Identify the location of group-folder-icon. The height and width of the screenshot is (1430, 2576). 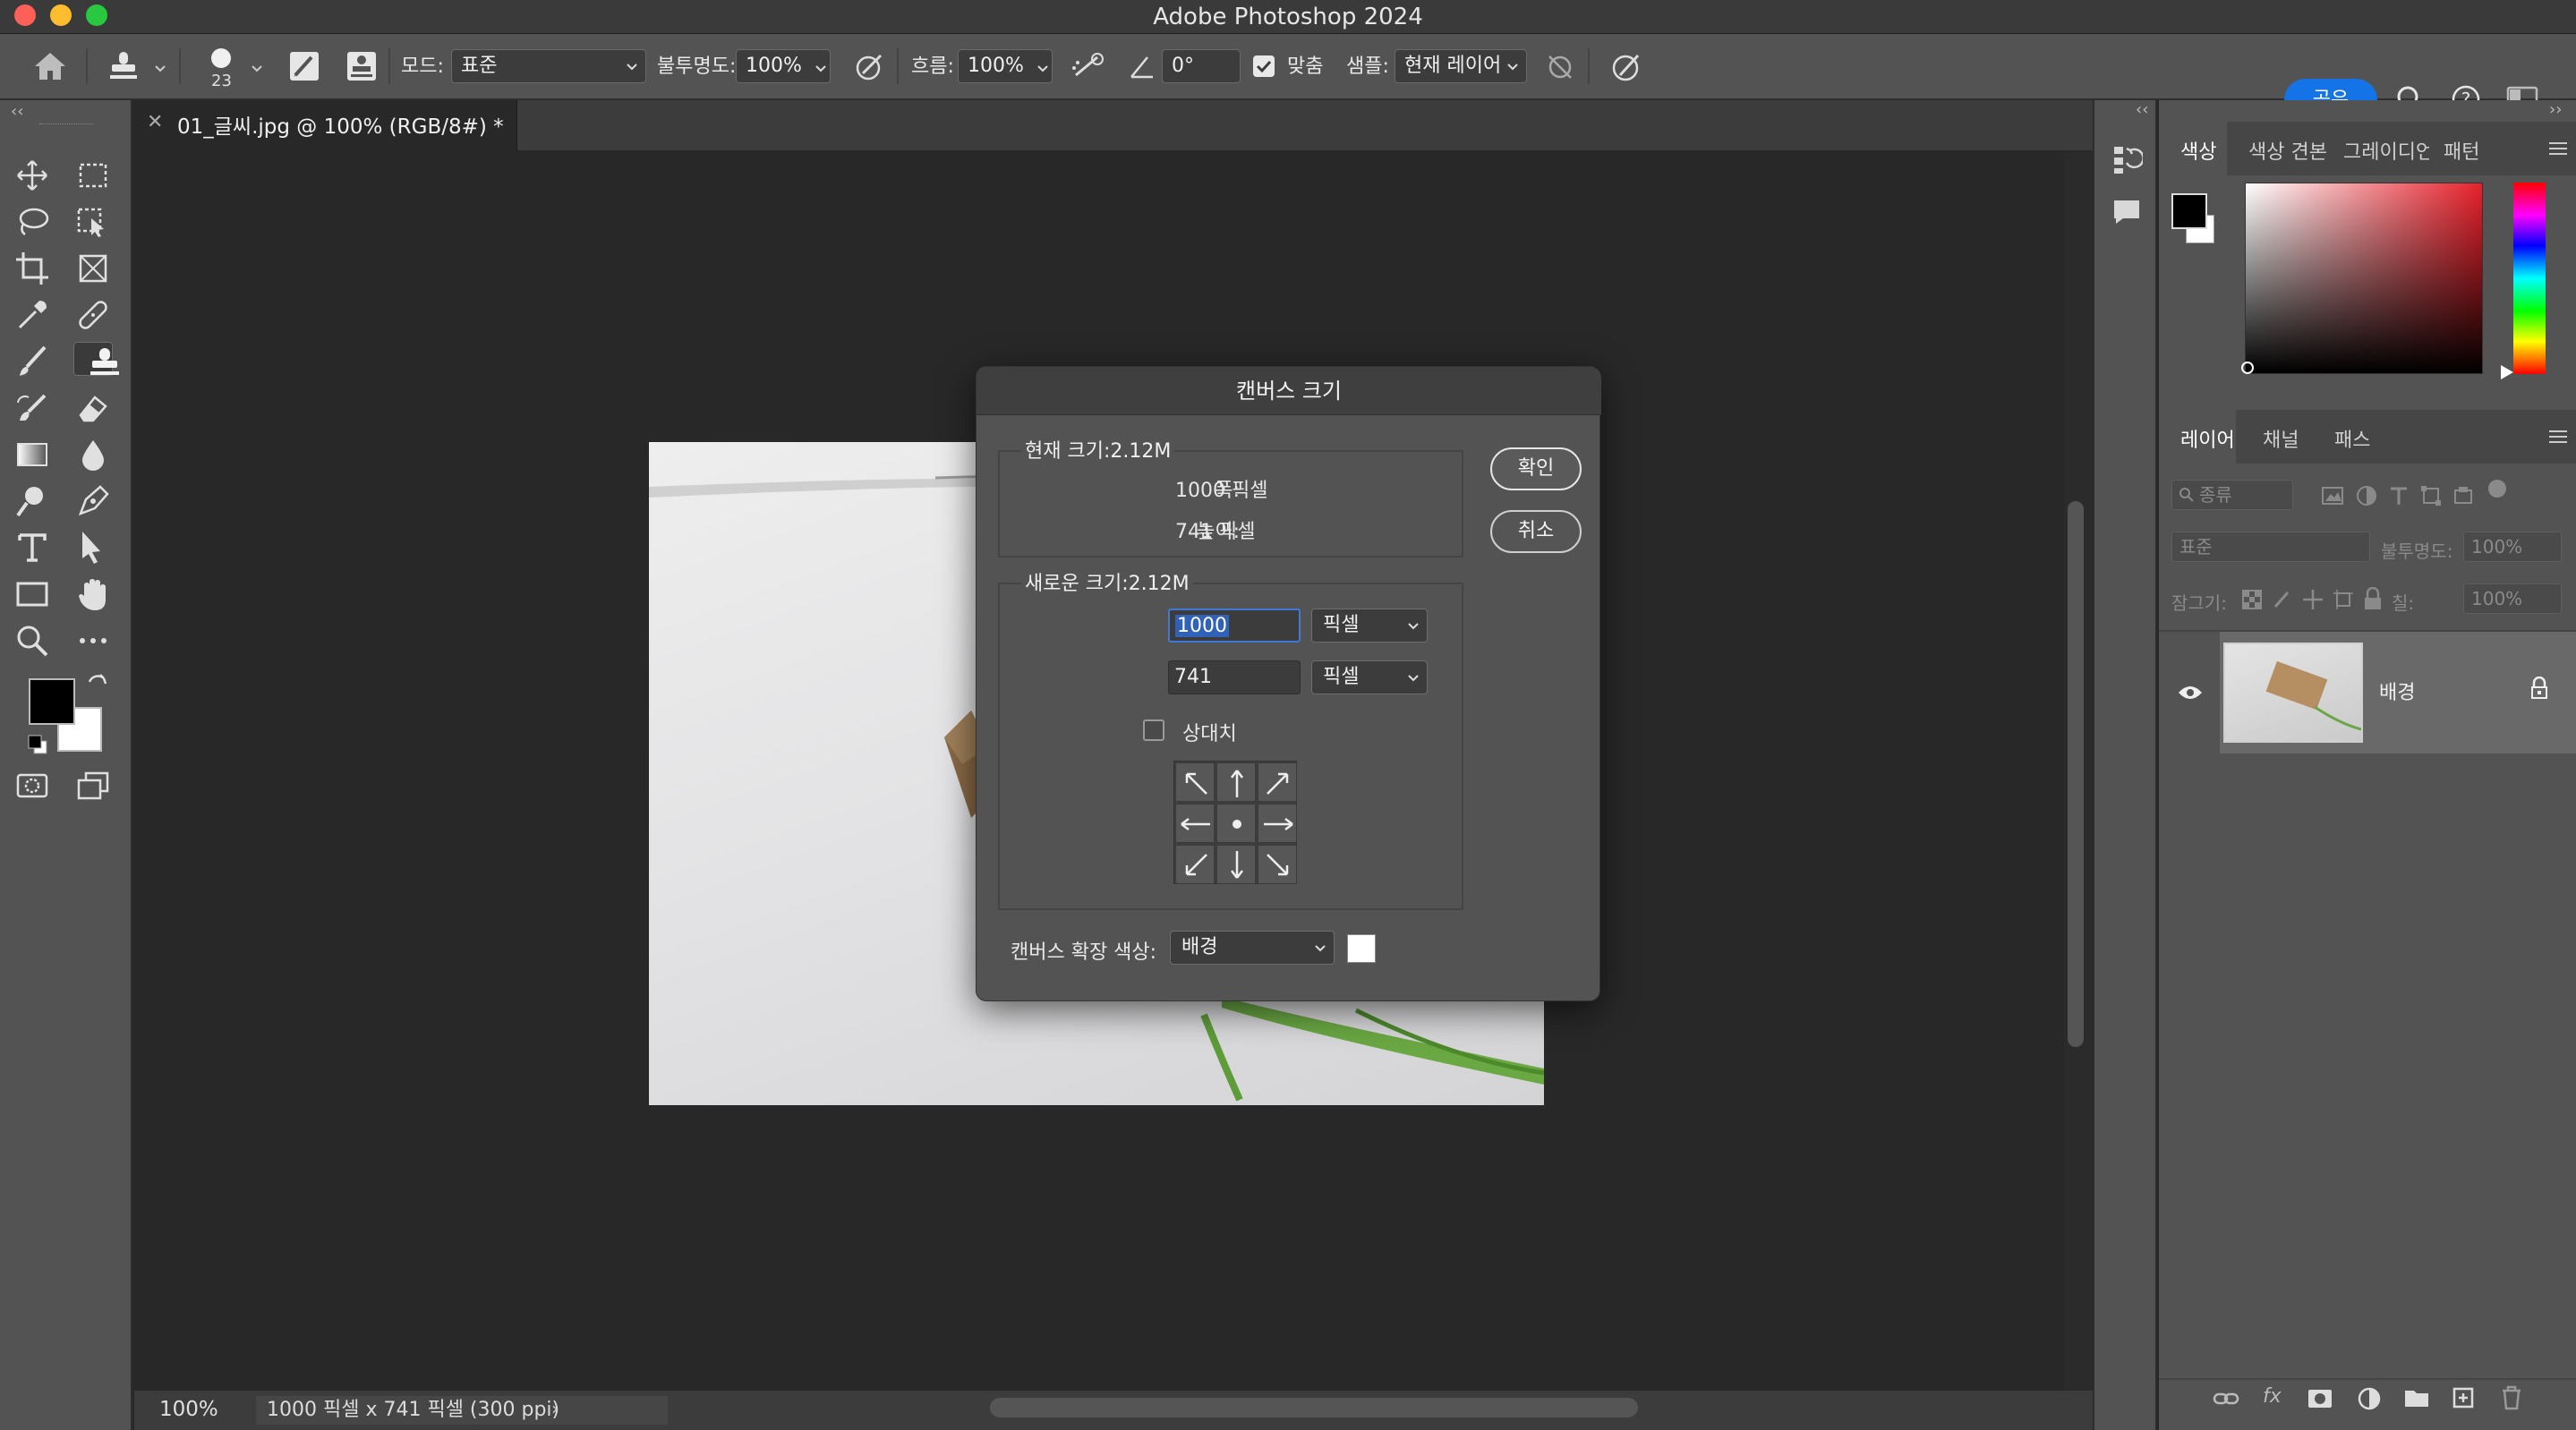
(2416, 1398).